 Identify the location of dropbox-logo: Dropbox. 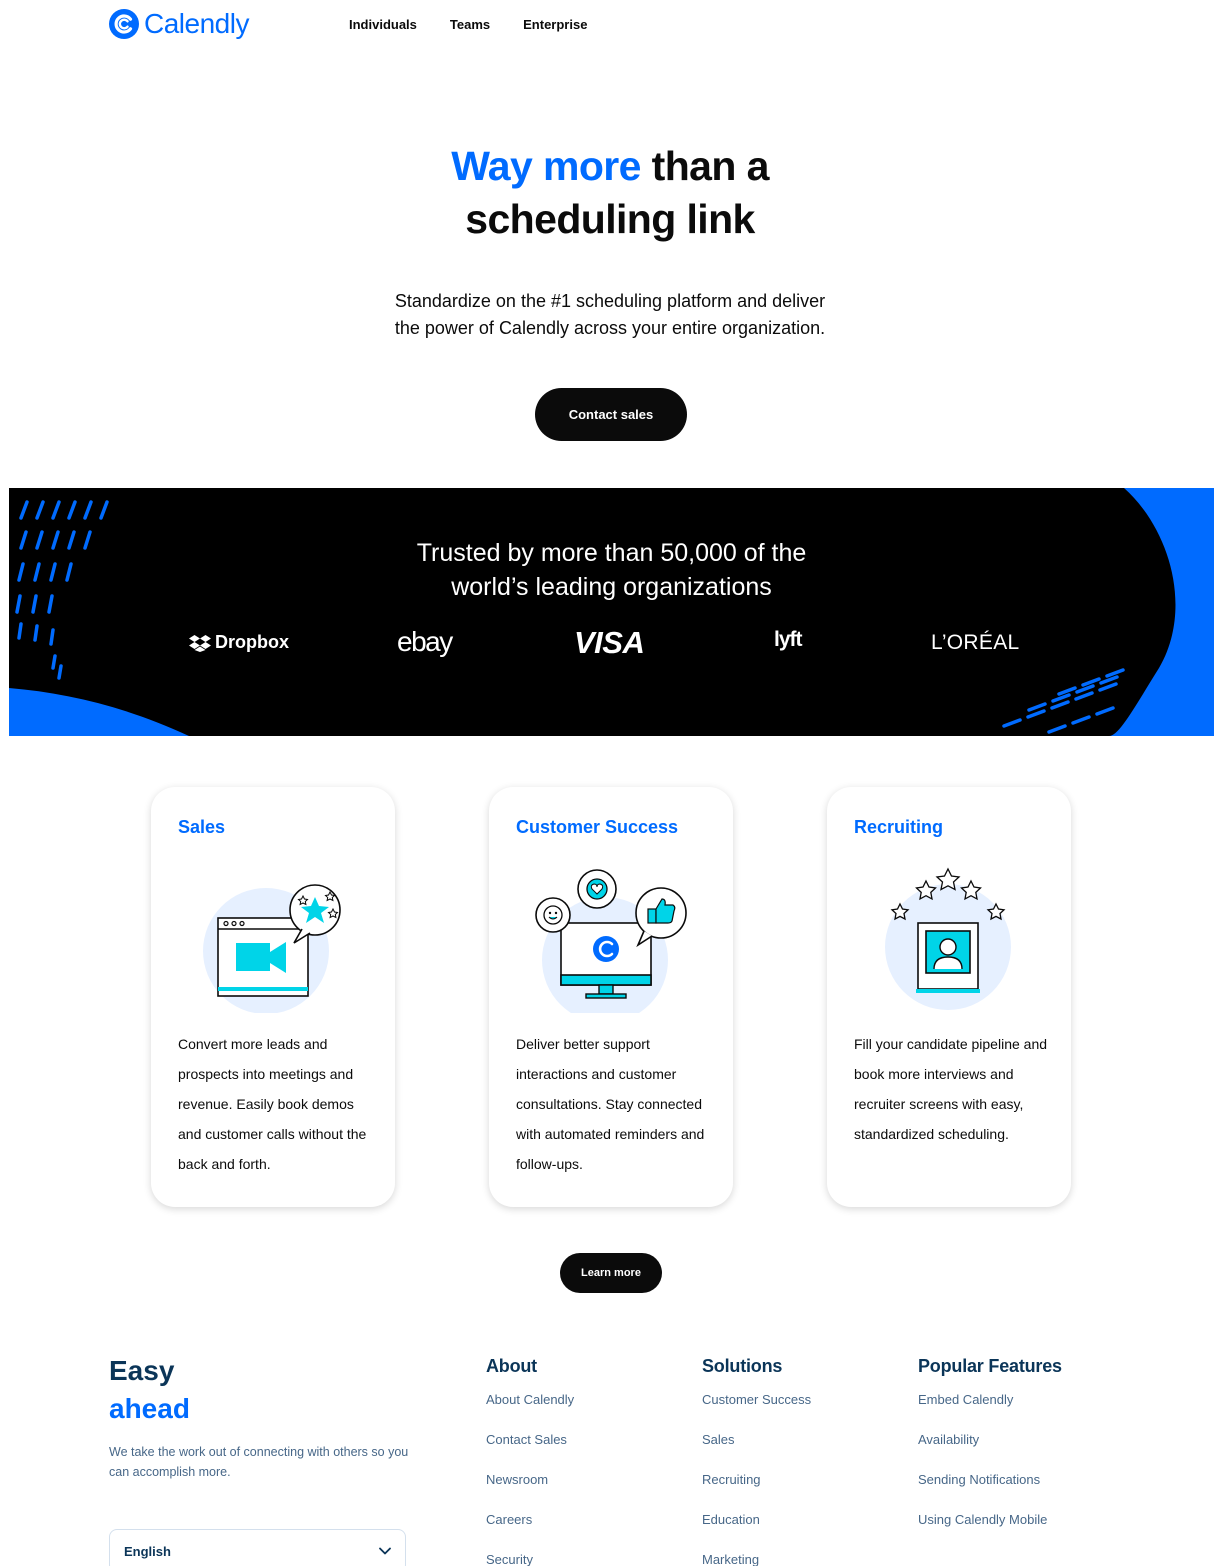
(239, 642).